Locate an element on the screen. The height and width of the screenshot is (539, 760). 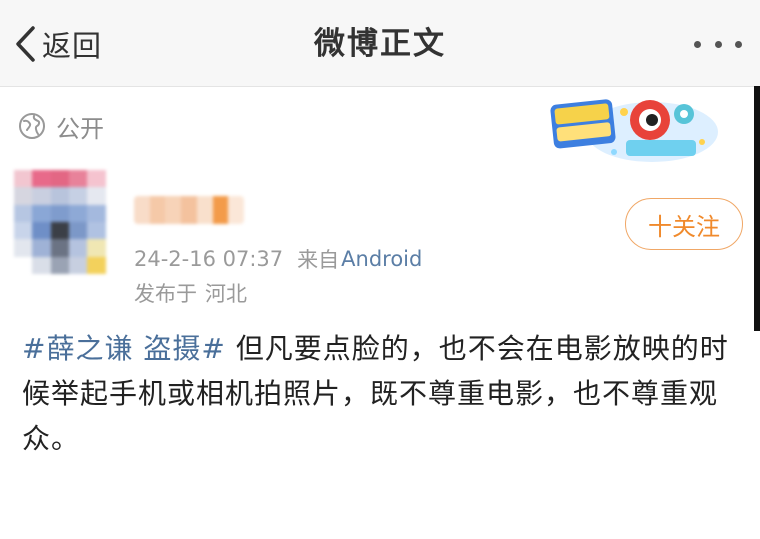
visibility-indicator: 公开 is located at coordinates (61, 126).